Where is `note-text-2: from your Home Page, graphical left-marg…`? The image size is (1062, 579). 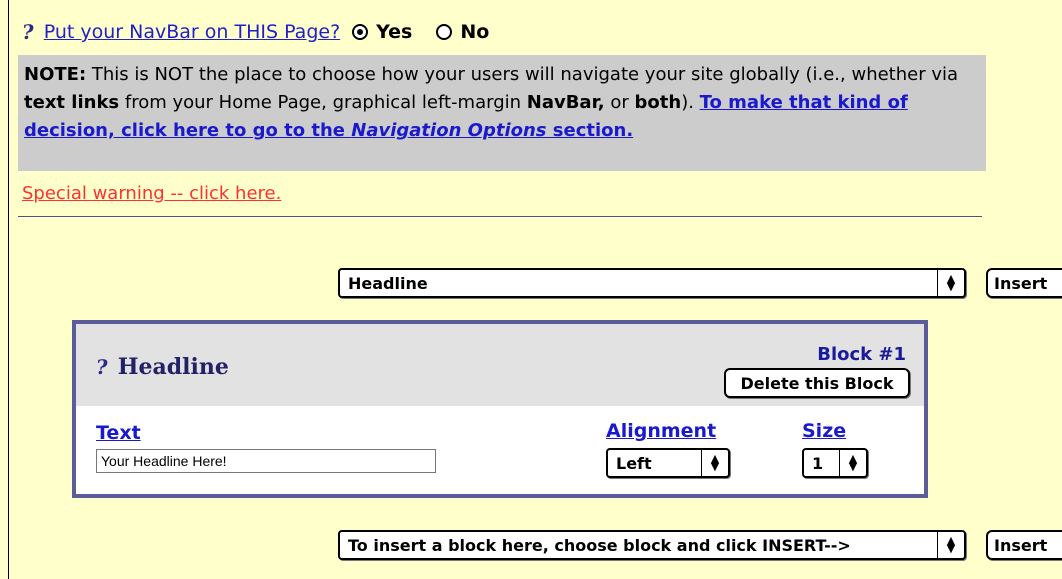
note-text-2: from your Home Page, graphical left-marg… is located at coordinates (323, 102).